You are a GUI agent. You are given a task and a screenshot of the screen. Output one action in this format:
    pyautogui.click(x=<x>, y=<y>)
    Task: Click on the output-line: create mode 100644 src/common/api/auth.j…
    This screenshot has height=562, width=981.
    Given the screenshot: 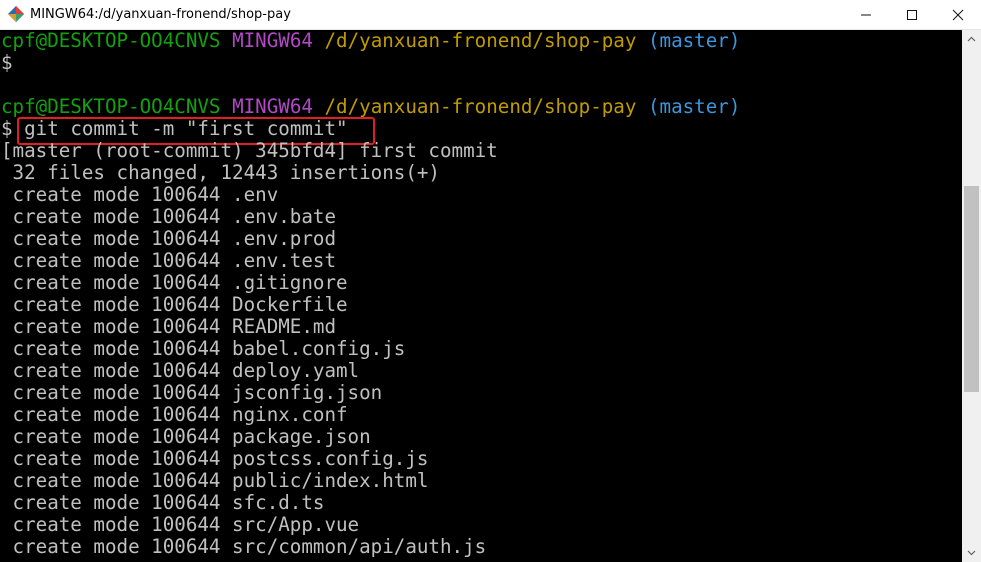 What is the action you would take?
    pyautogui.click(x=244, y=546)
    